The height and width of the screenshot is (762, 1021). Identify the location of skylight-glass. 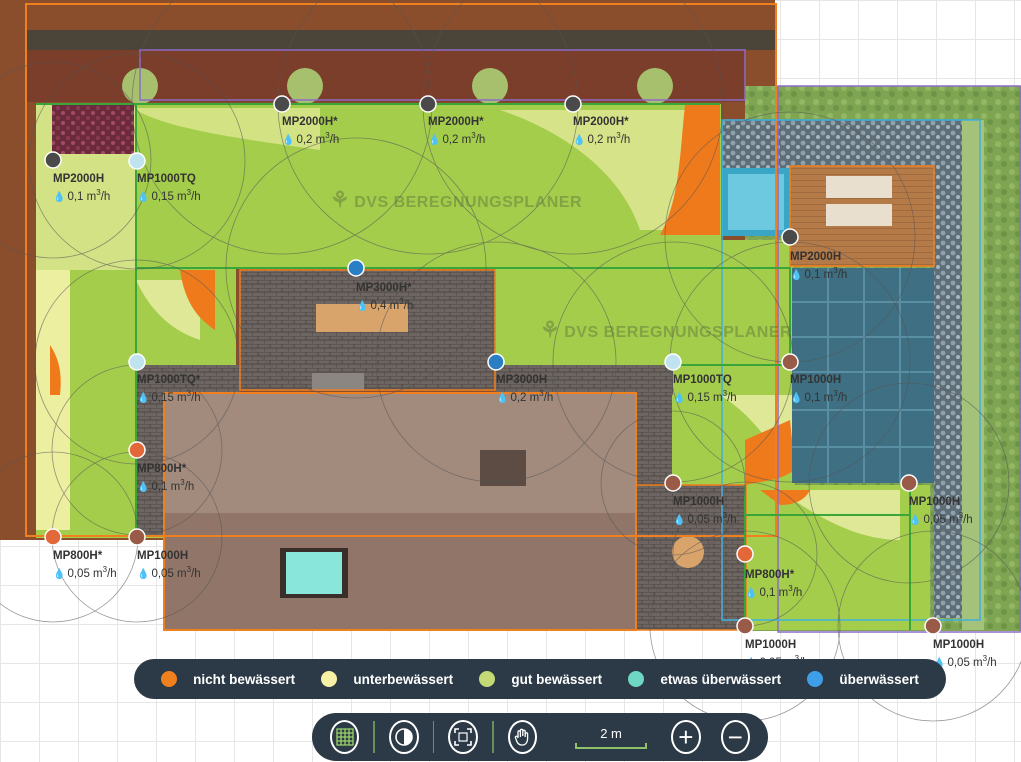
(314, 573).